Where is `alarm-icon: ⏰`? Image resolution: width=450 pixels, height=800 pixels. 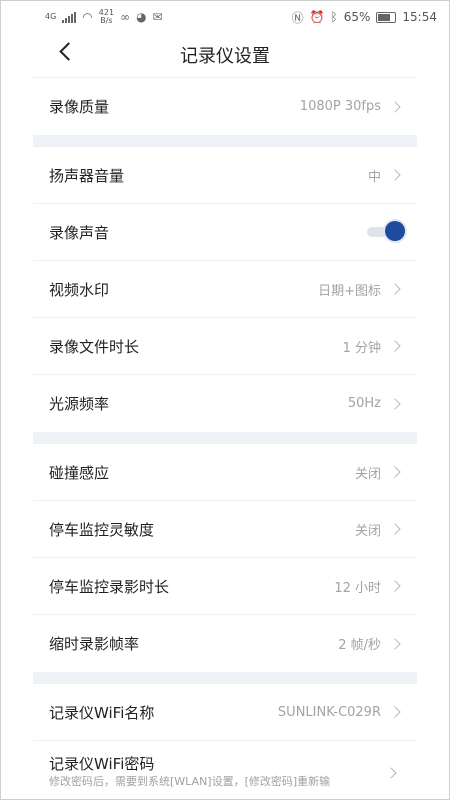 alarm-icon: ⏰ is located at coordinates (317, 17).